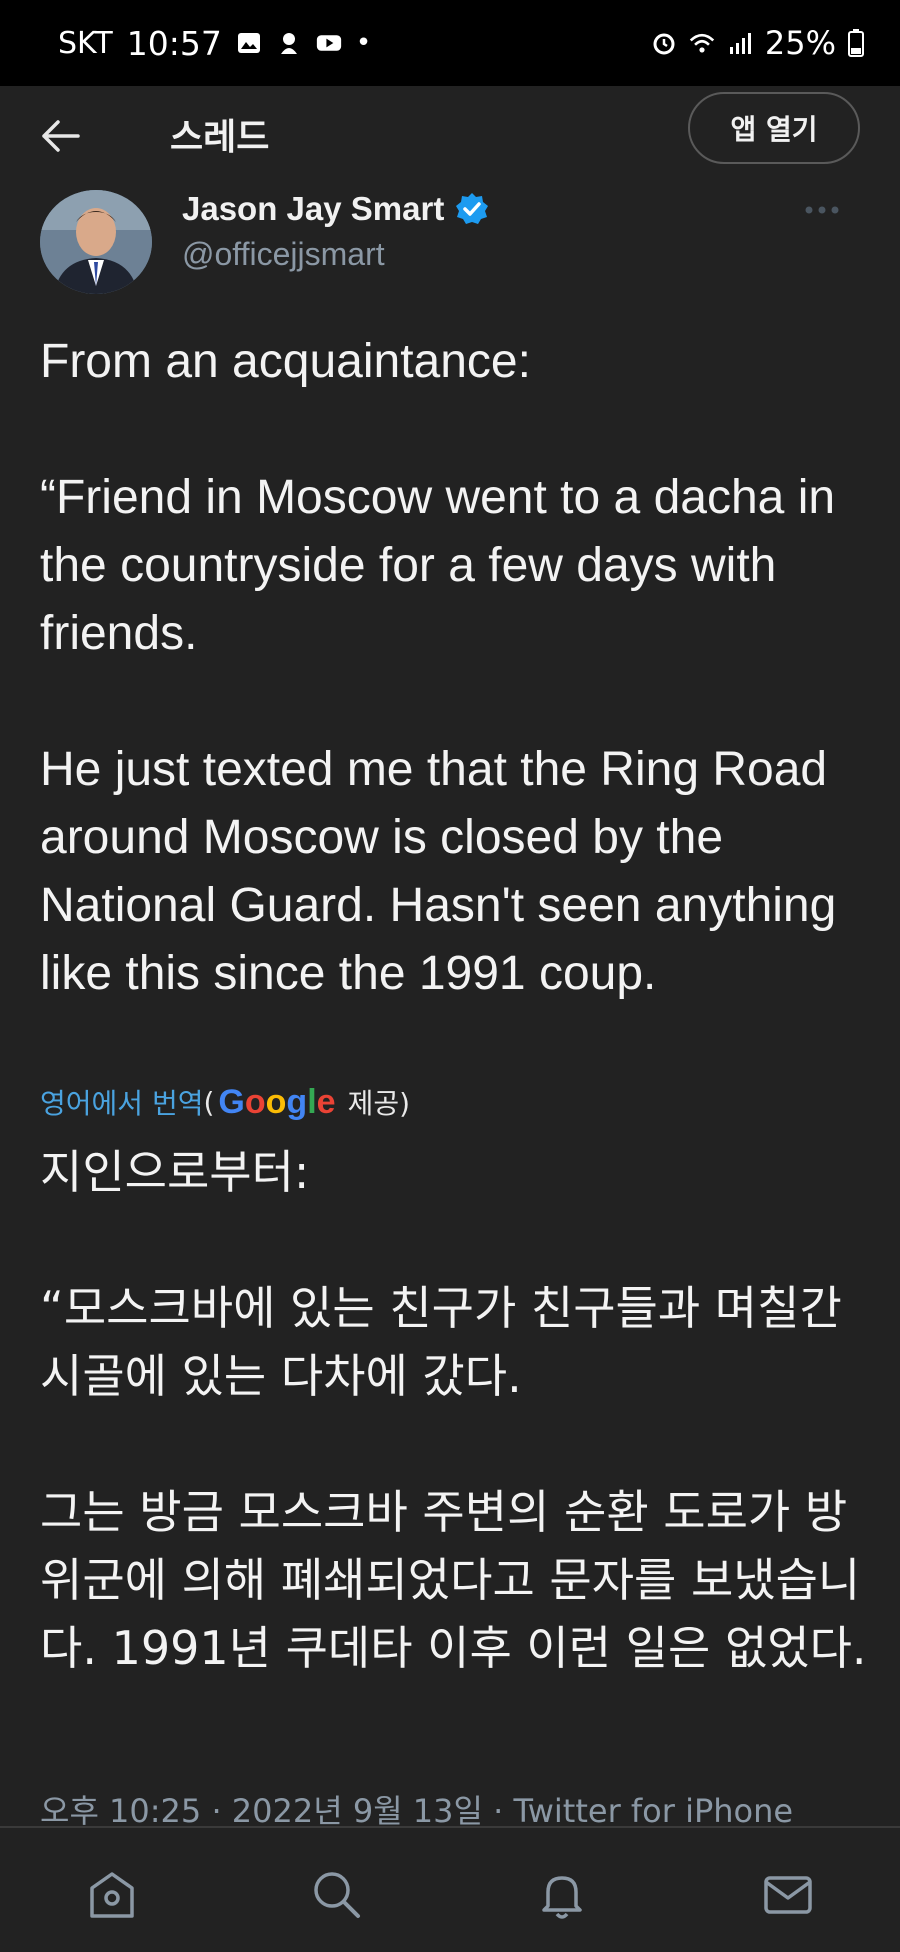  What do you see at coordinates (450, 1889) in the screenshot?
I see `bottom-tab-bar` at bounding box center [450, 1889].